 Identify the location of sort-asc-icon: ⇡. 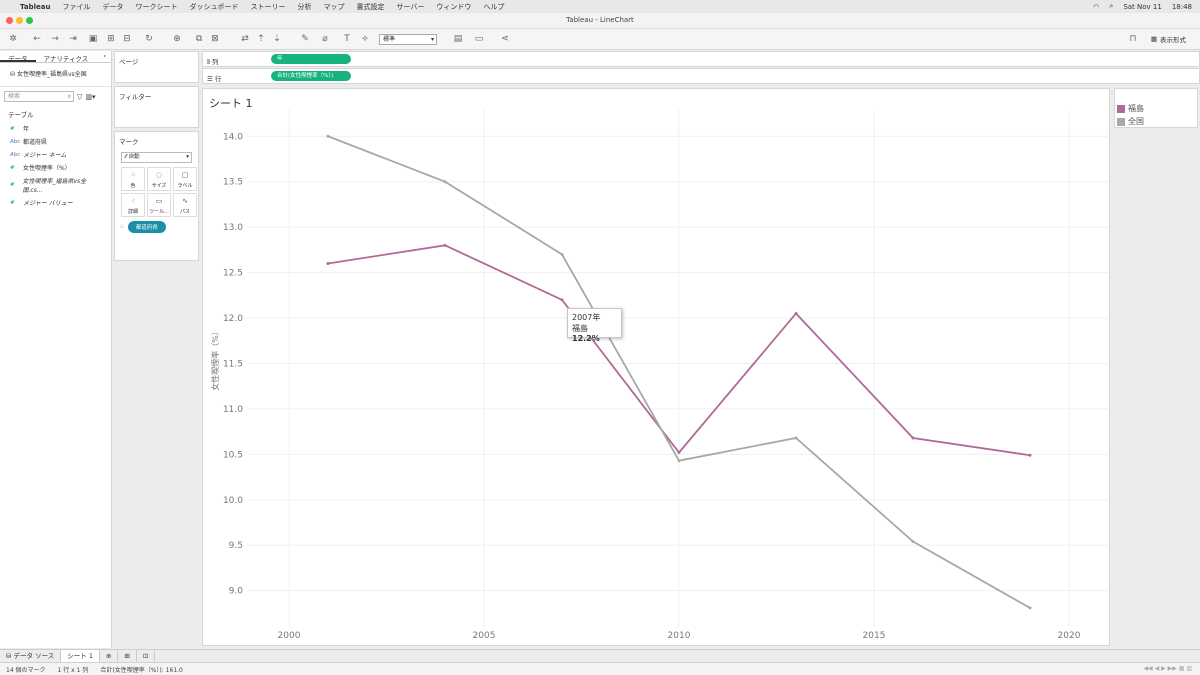
(261, 39).